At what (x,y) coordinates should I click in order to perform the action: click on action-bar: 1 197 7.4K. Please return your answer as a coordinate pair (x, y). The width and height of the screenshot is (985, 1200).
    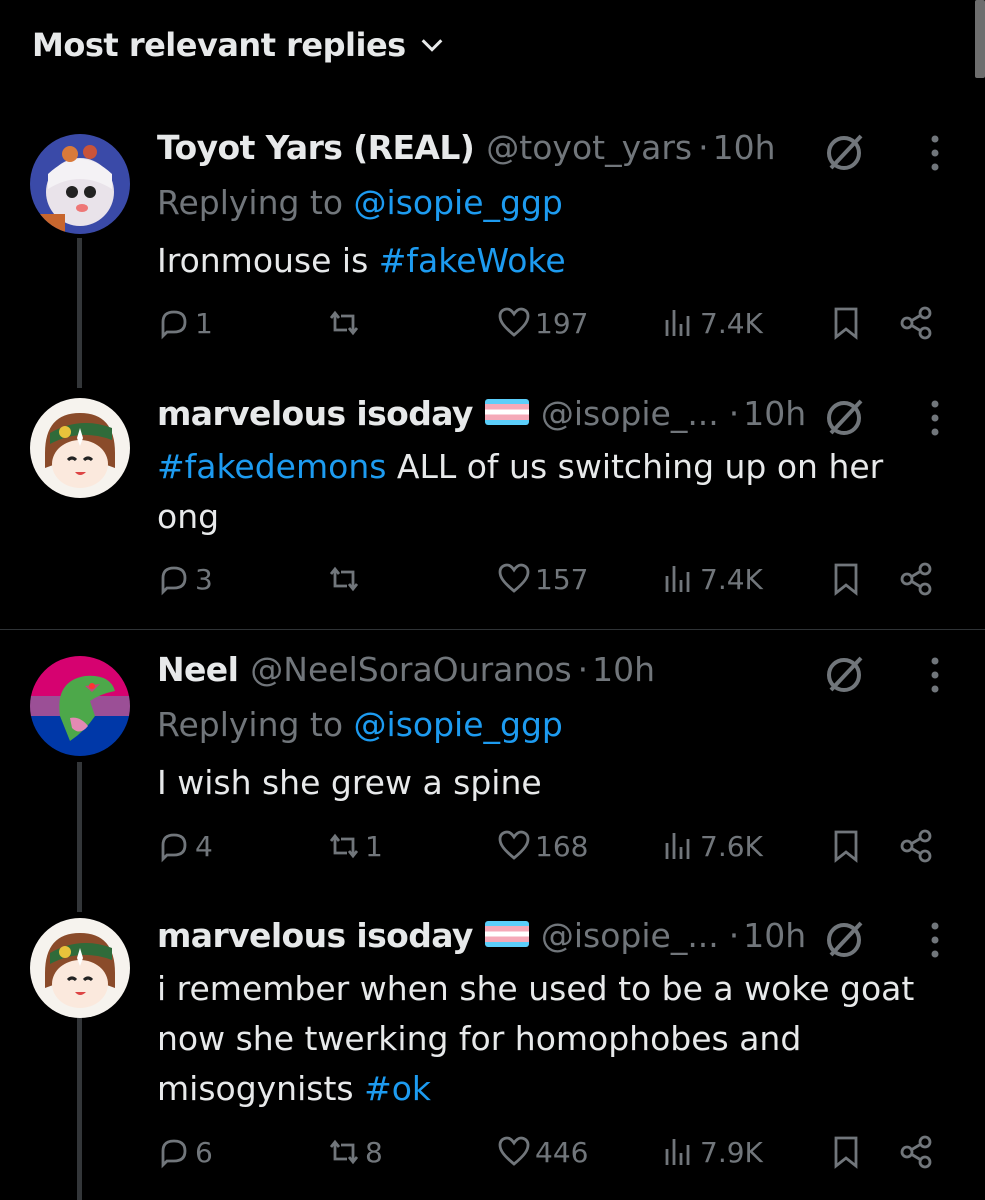
    Looking at the image, I should click on (552, 328).